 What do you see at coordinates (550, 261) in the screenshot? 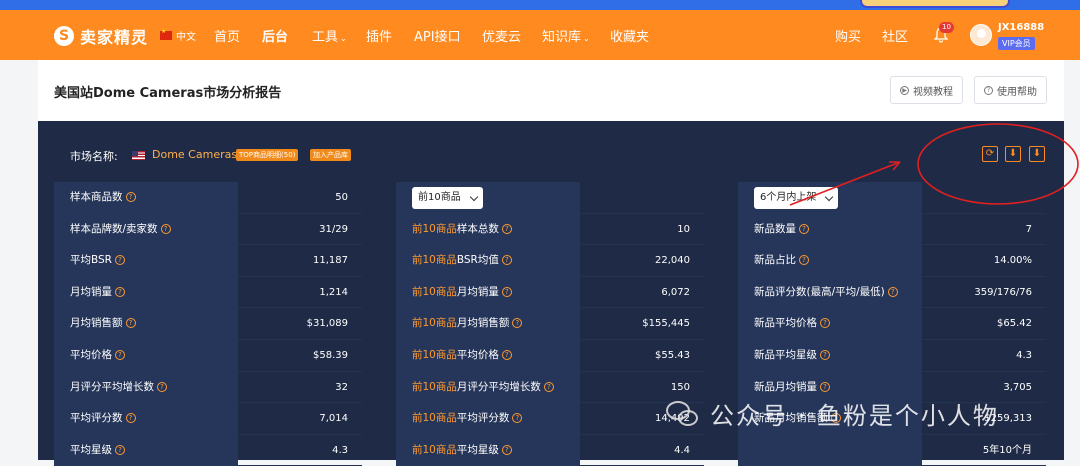
I see `table-row: 前10商品BSR均值? 22,040` at bounding box center [550, 261].